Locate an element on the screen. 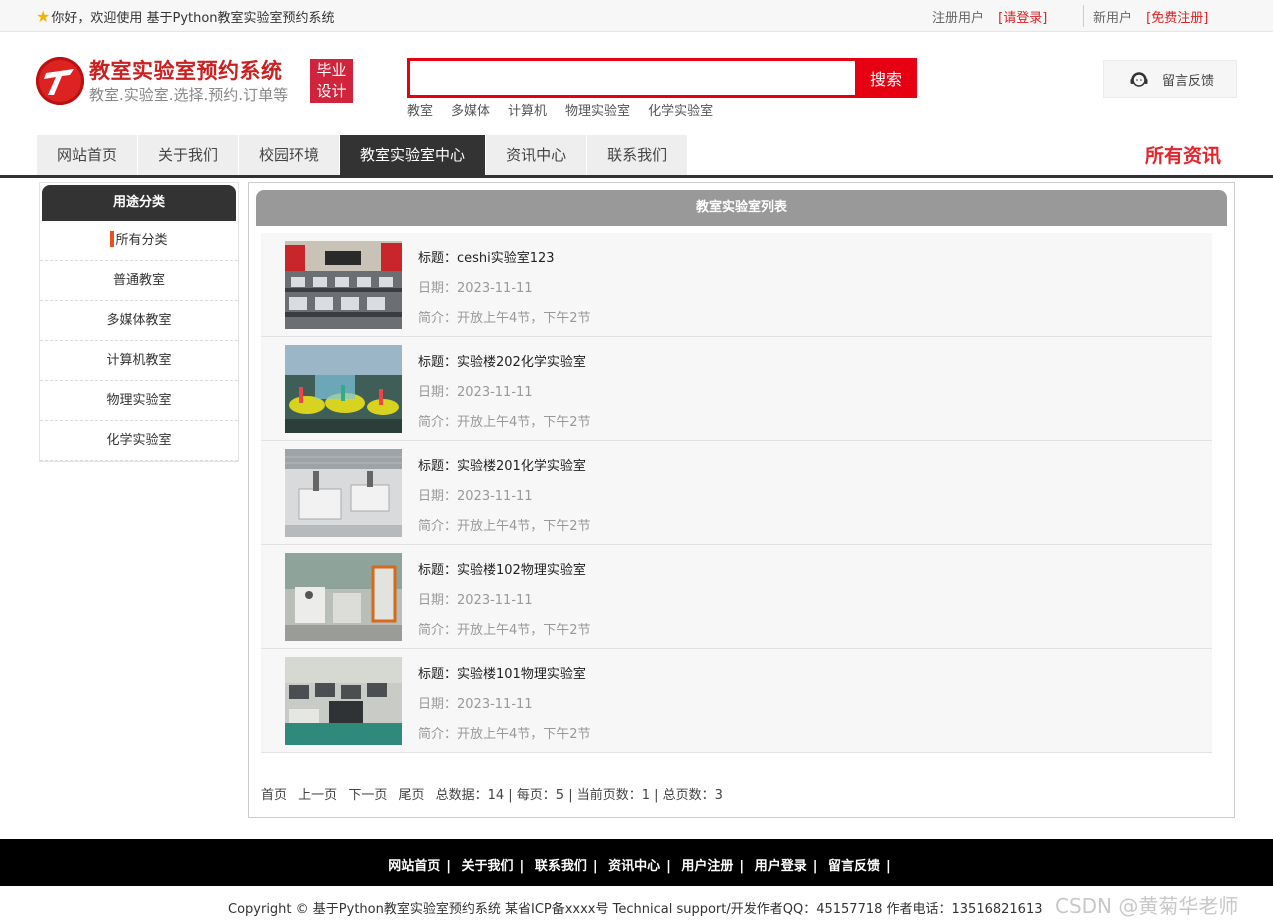 The height and width of the screenshot is (924, 1273). new-user-label: 新用户 is located at coordinates (1113, 18).